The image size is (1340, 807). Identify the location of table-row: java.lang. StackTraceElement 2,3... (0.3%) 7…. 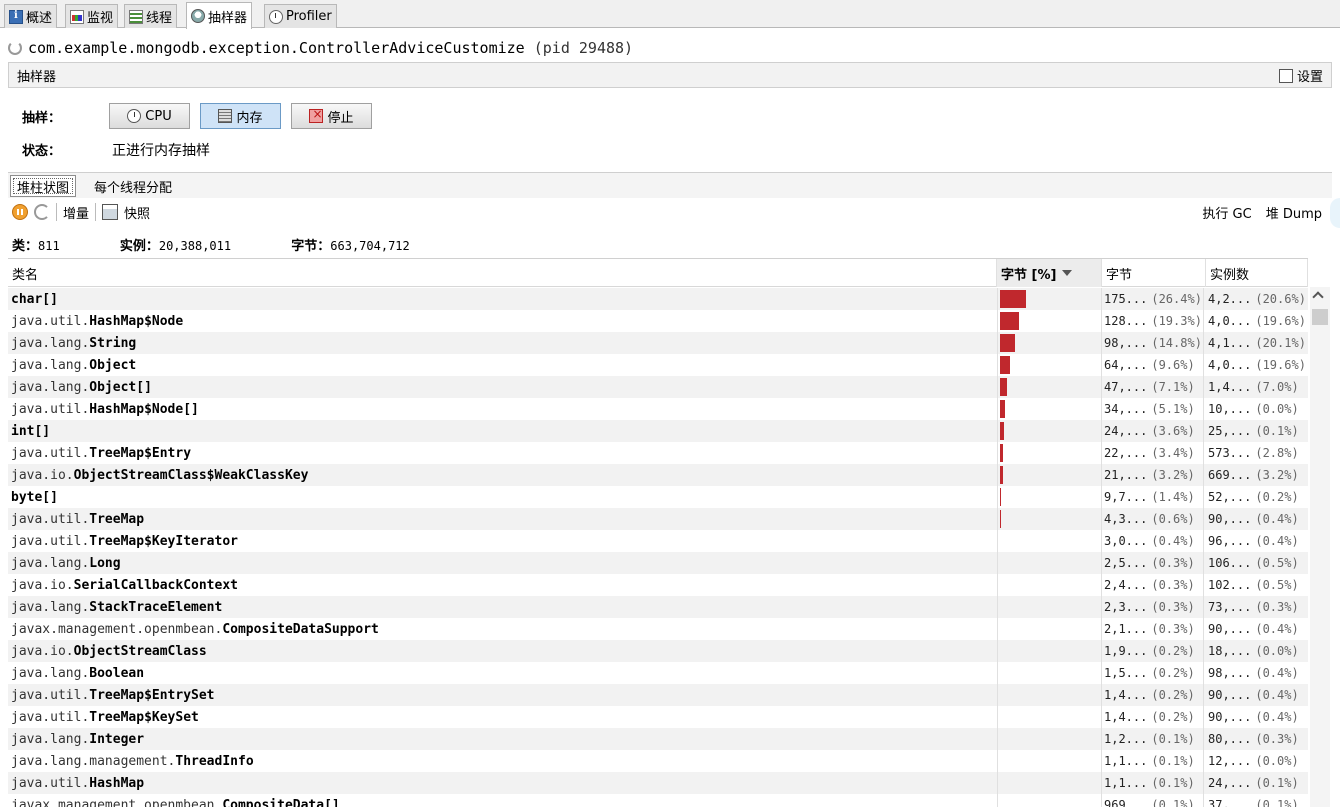
(658, 607).